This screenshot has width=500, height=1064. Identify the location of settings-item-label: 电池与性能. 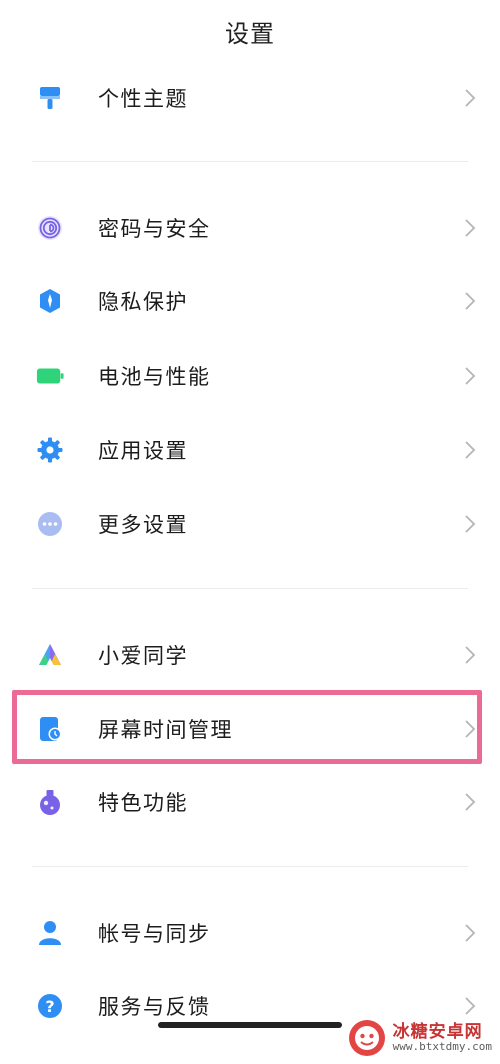
(154, 377).